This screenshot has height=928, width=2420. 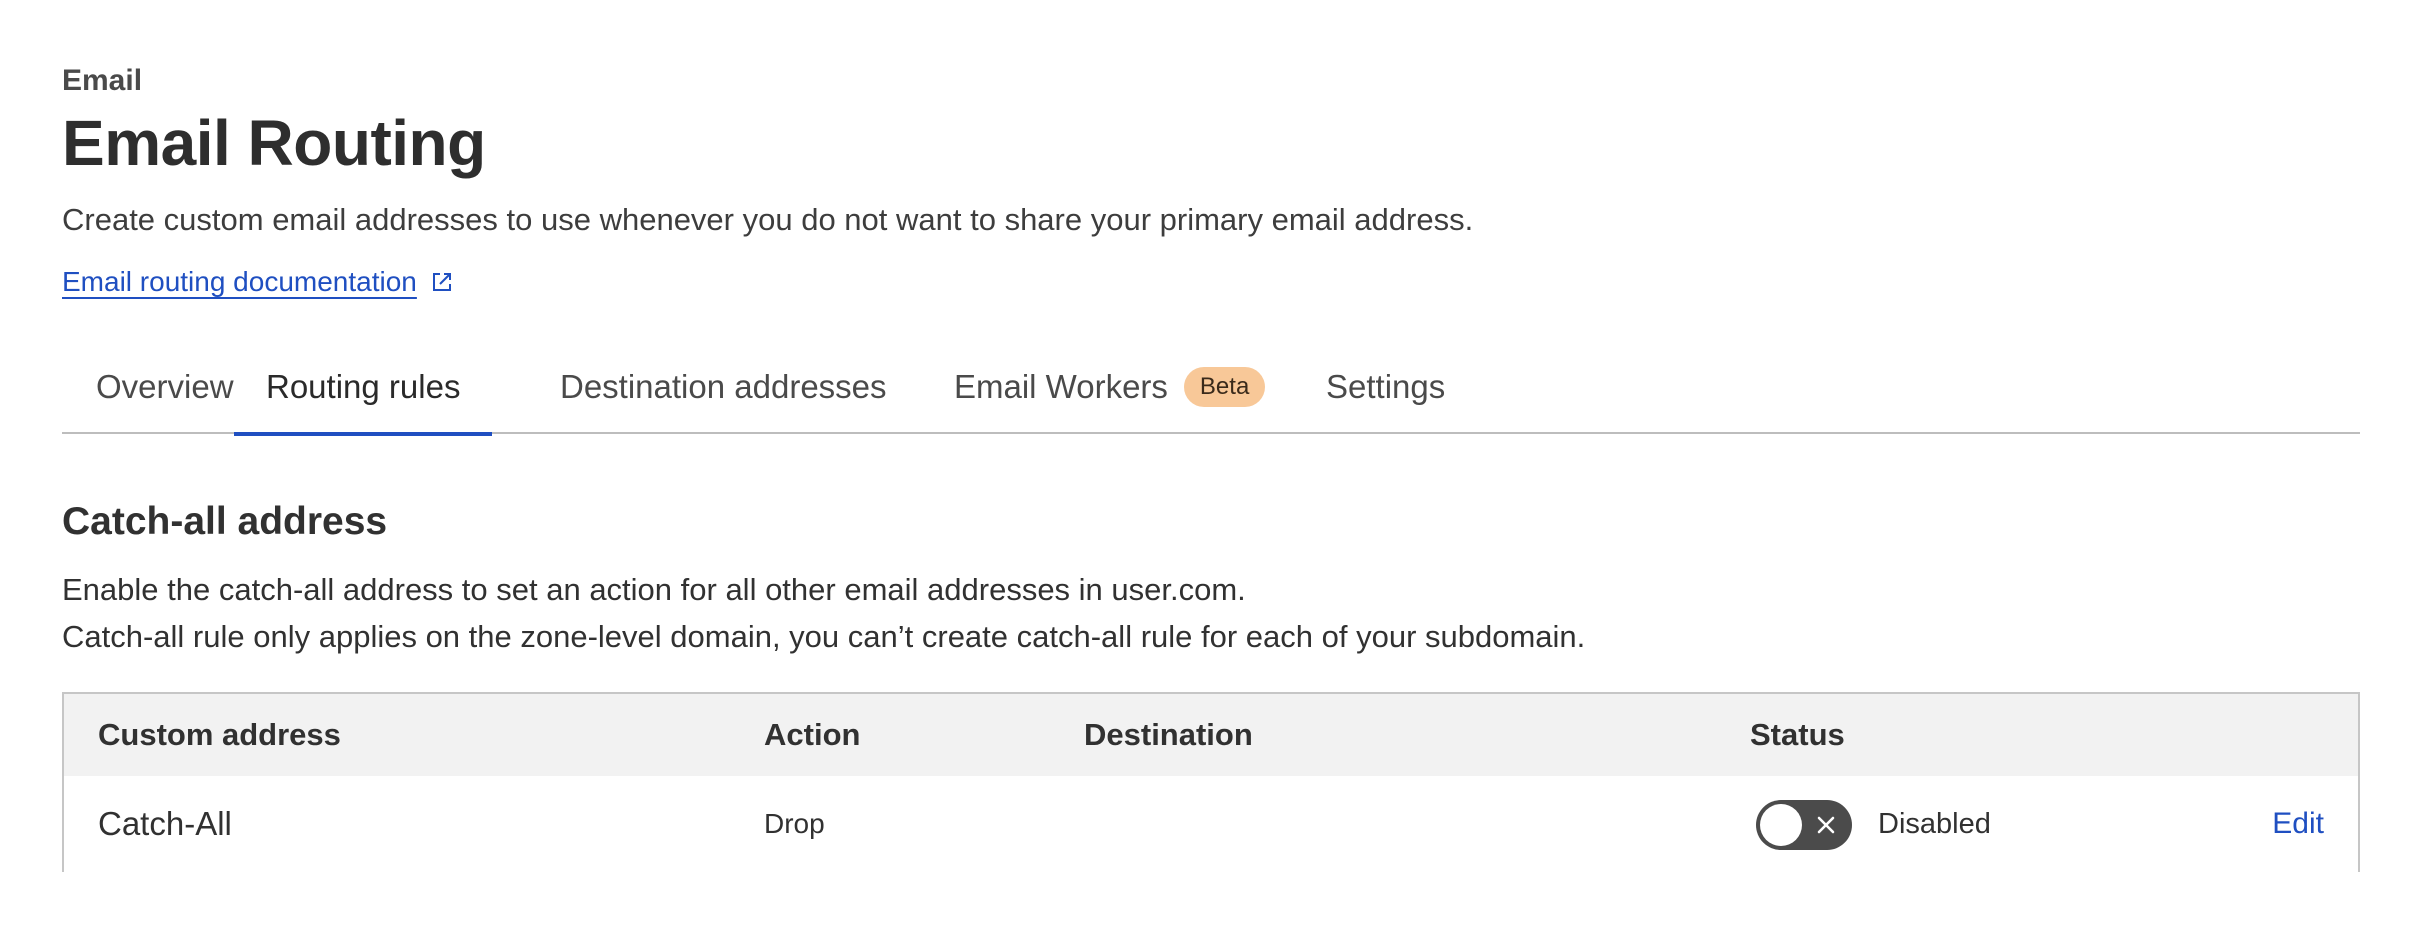 What do you see at coordinates (1211, 824) in the screenshot?
I see `table-row: Catch-All Drop Disabled Edit` at bounding box center [1211, 824].